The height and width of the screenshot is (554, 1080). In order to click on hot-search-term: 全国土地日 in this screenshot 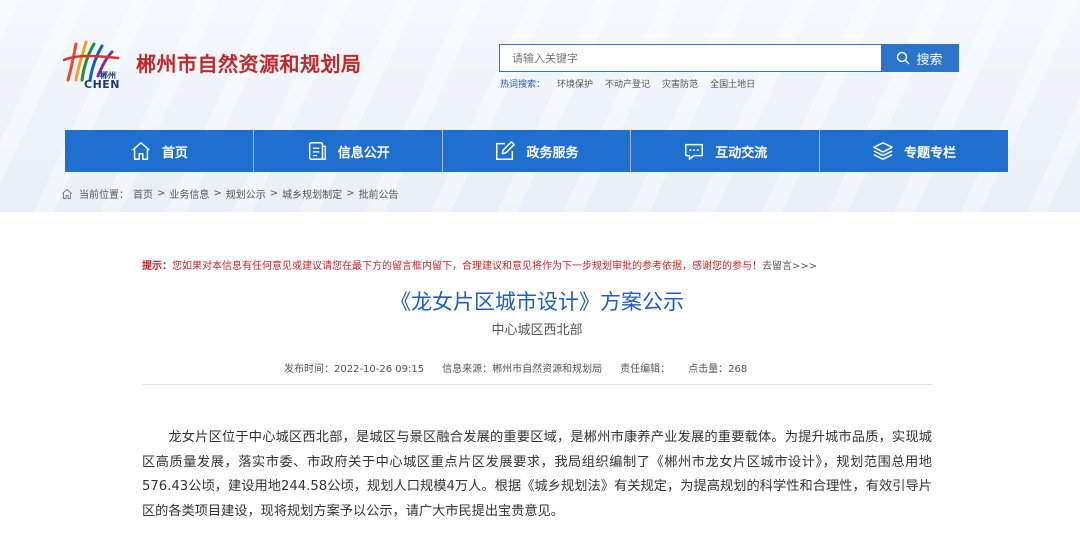, I will do `click(732, 83)`.